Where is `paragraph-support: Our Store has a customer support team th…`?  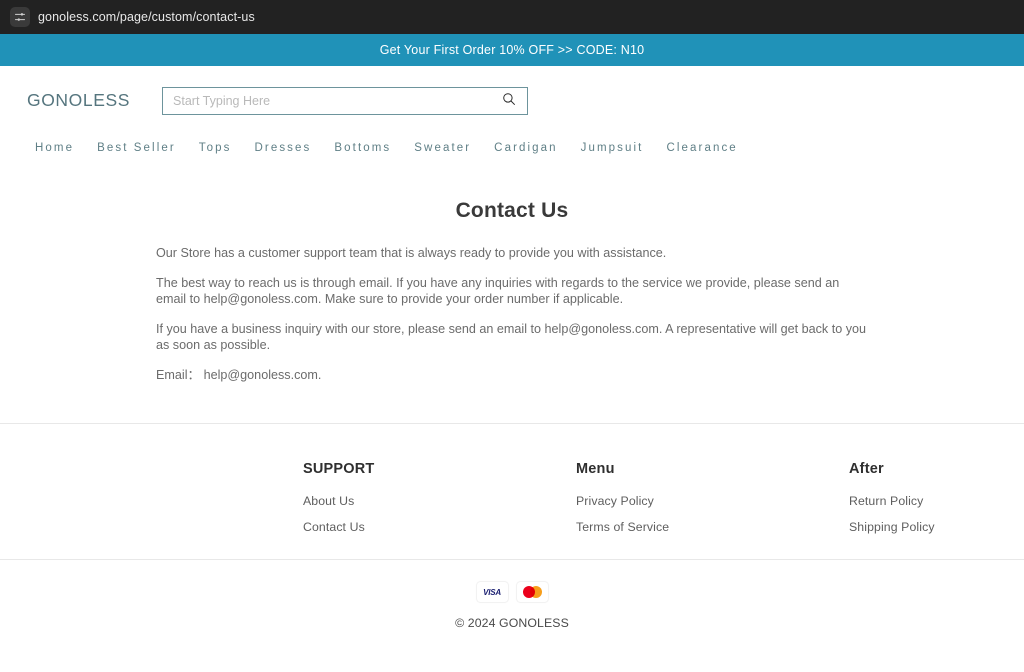 paragraph-support: Our Store has a customer support team th… is located at coordinates (411, 253).